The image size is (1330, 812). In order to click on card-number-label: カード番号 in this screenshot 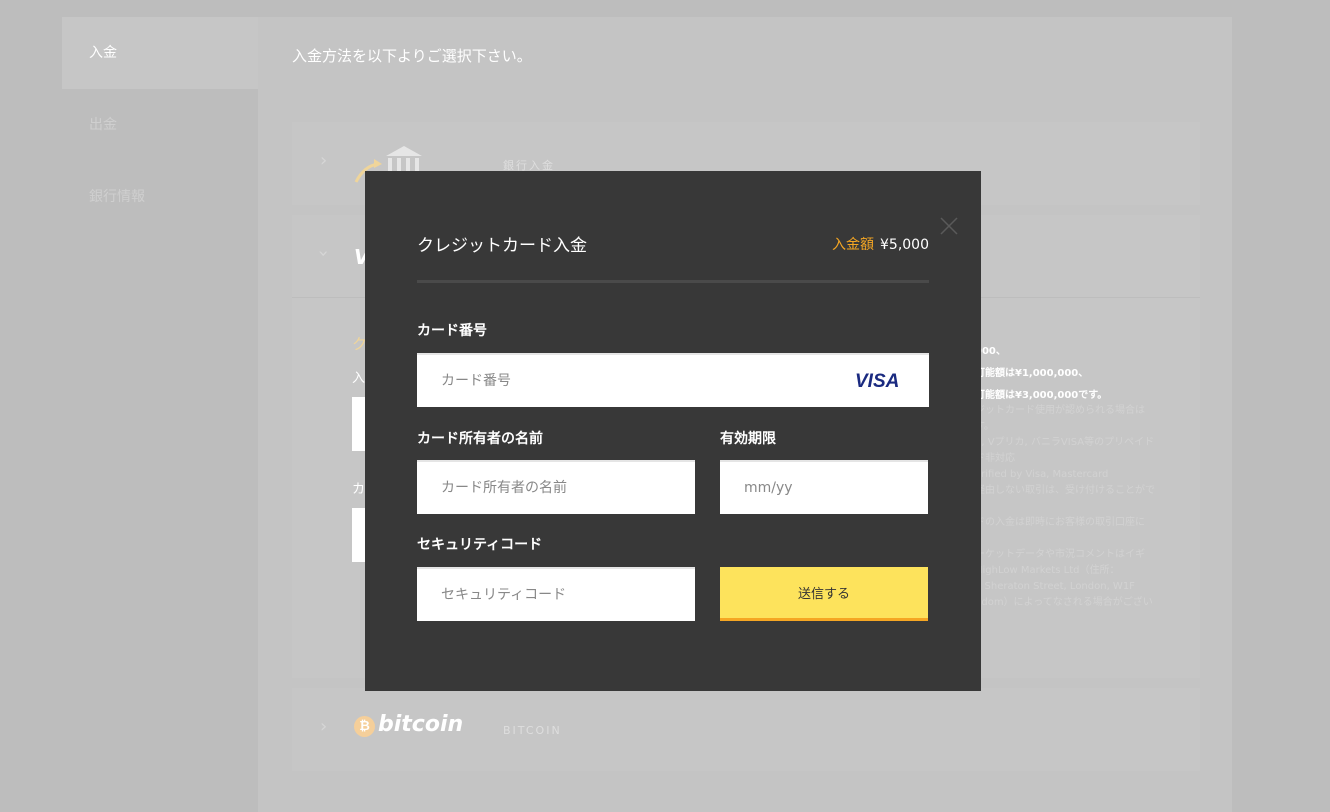, I will do `click(452, 331)`.